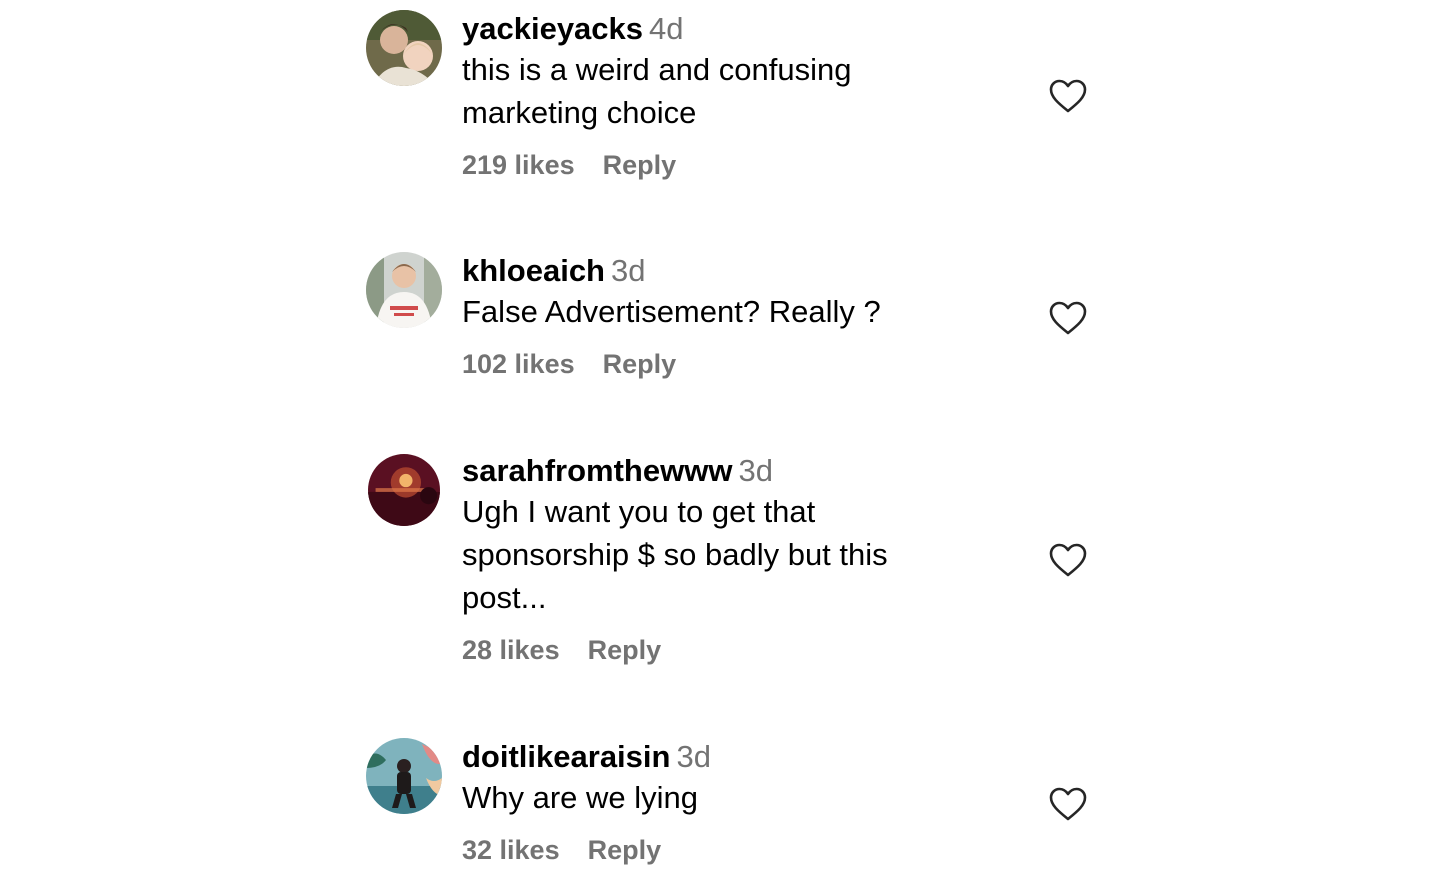 Image resolution: width=1456 pixels, height=891 pixels. I want to click on comment-text: False Advertisement? Really ?, so click(671, 311).